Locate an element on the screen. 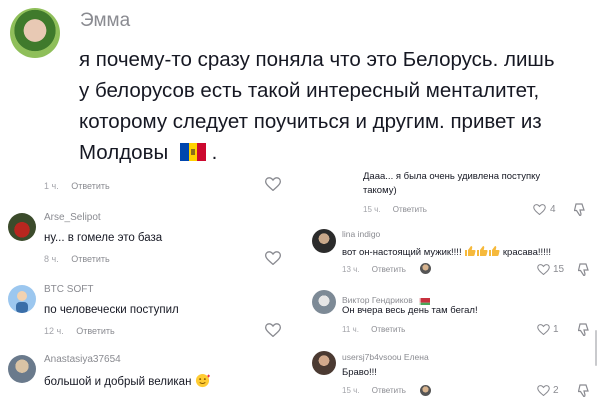  comment-text: Браво!!! is located at coordinates (359, 372).